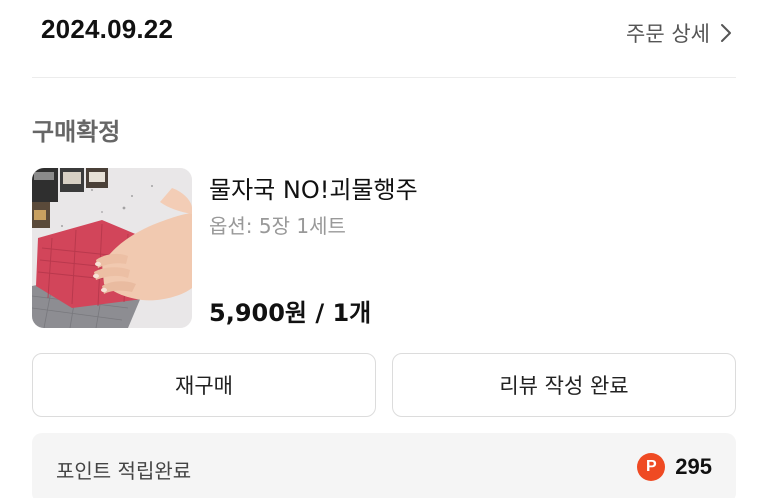  Describe the element at coordinates (204, 385) in the screenshot. I see `rebuy-button: 재구매` at that location.